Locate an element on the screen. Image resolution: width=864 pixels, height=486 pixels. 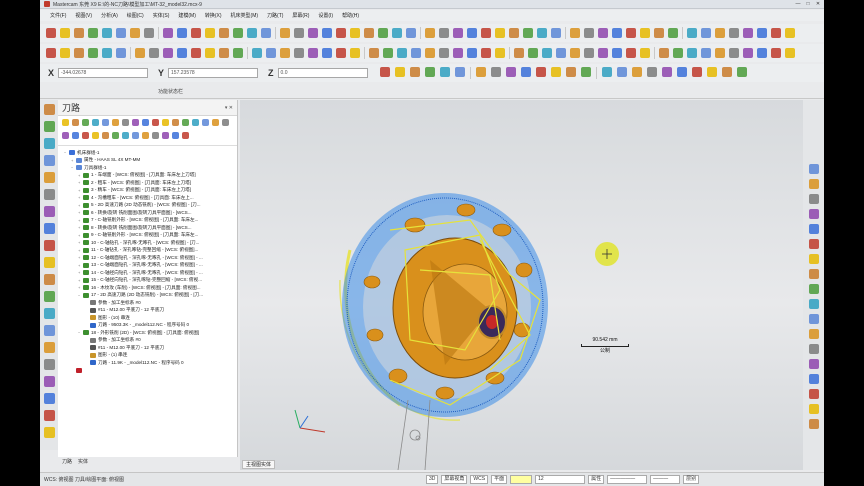
z-coordinate-input: 0.0 is located at coordinates (322, 73).